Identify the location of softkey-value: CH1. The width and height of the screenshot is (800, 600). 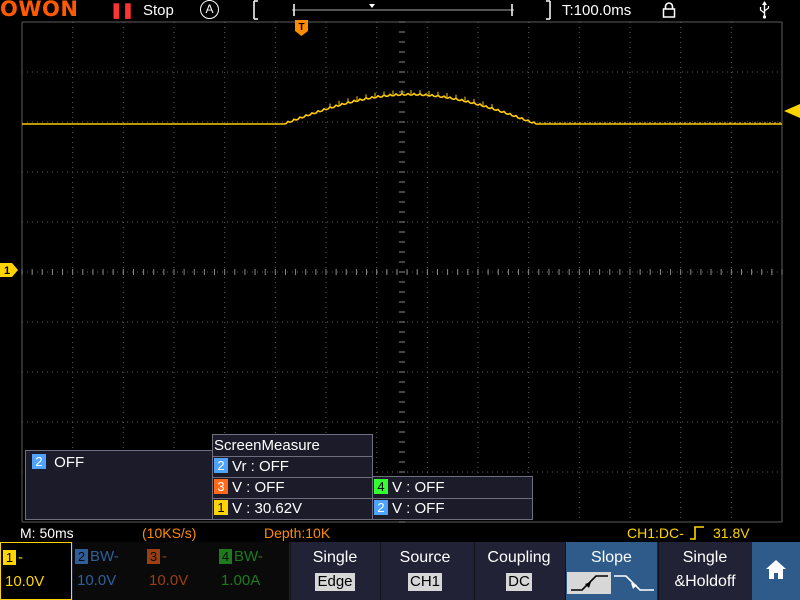
(424, 582).